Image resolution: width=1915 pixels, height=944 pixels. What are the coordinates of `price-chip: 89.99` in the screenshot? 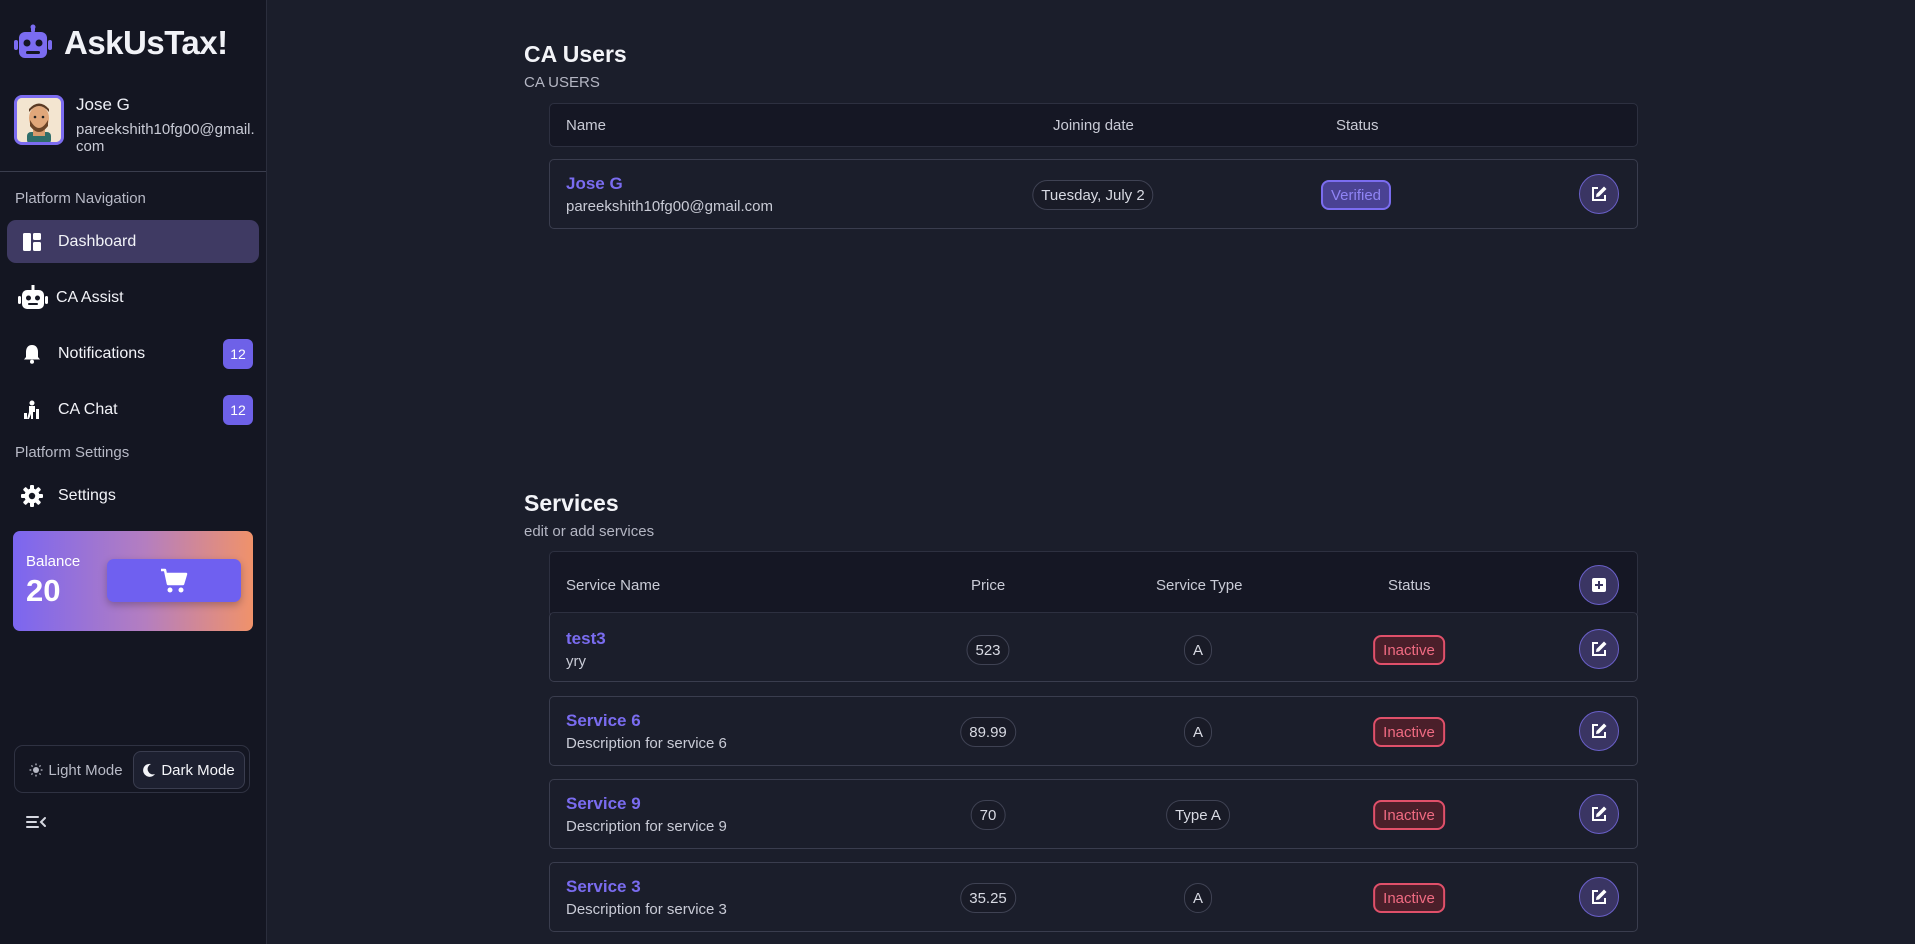 It's located at (988, 732).